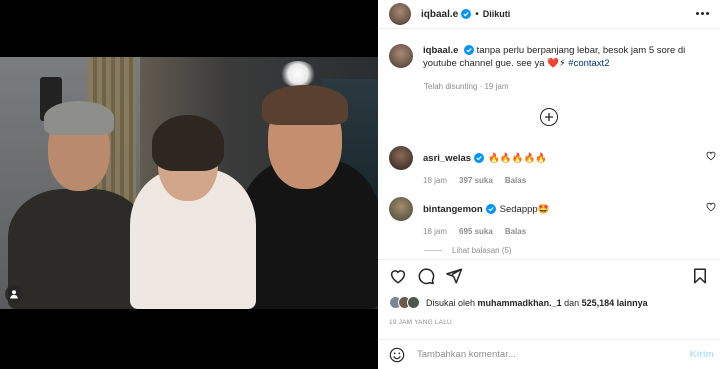 This screenshot has width=720, height=369. What do you see at coordinates (482, 250) in the screenshot?
I see `view-replies-label: Lihat balasan (5)` at bounding box center [482, 250].